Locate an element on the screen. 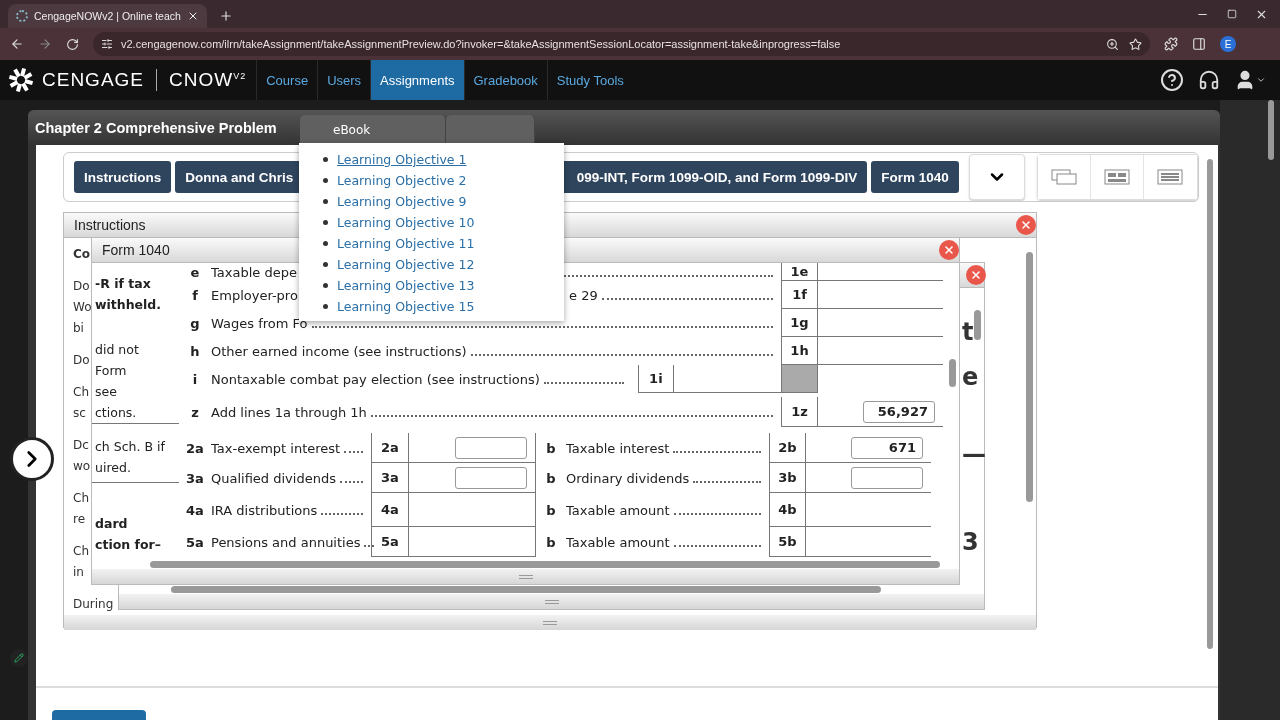 The width and height of the screenshot is (1280, 720). instruction-text: Dc wo is located at coordinates (82, 456).